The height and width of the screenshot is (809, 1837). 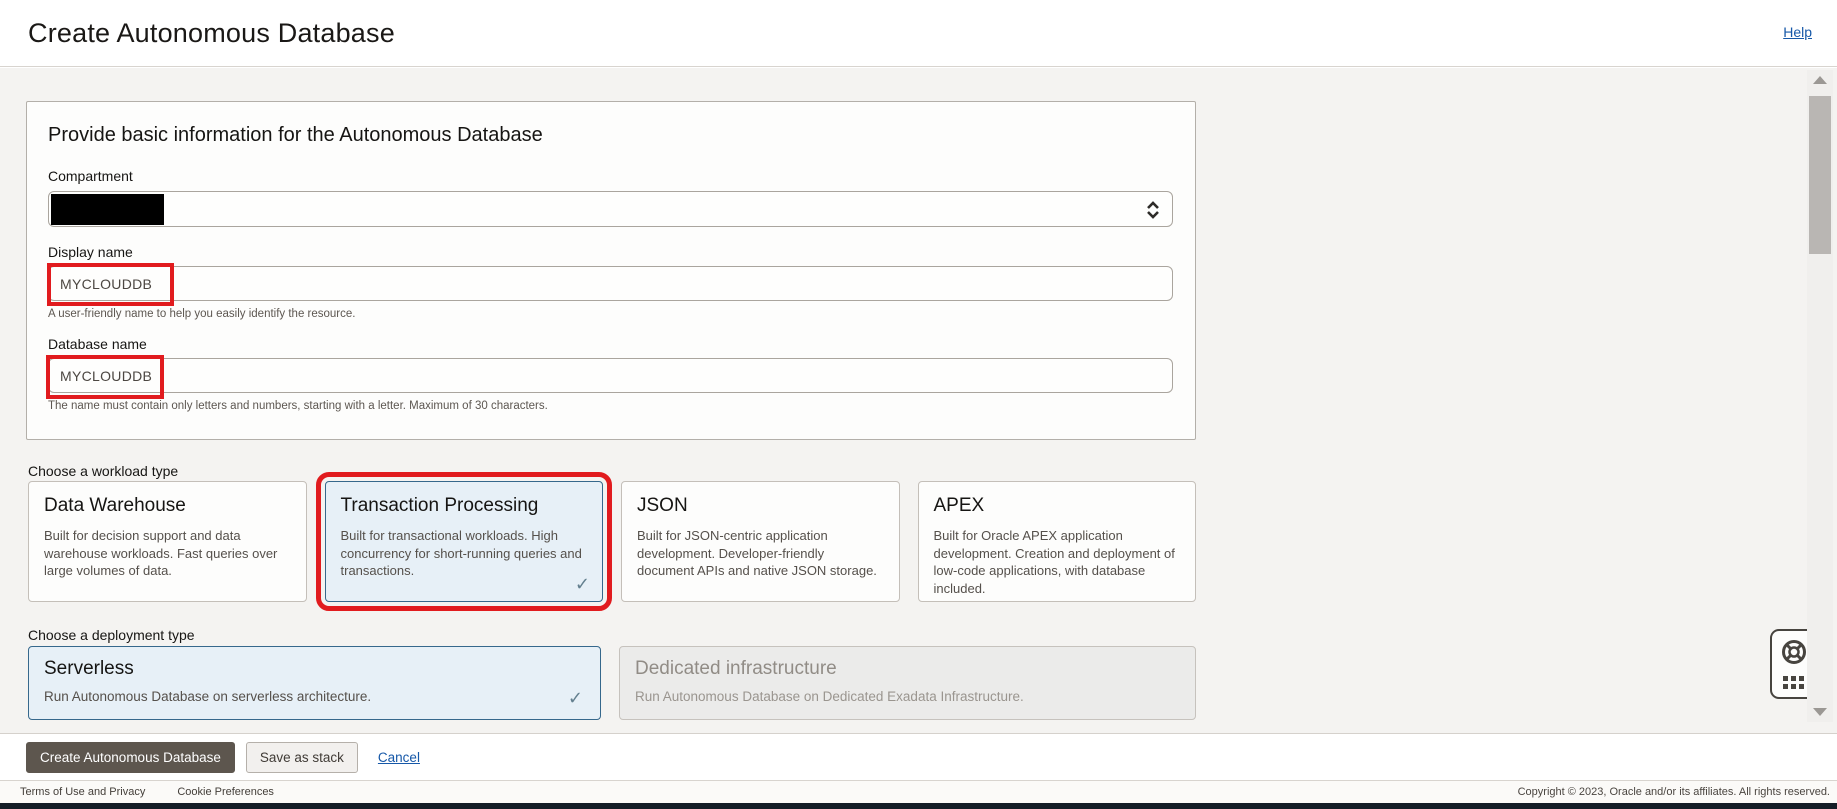 I want to click on card-title: Dedicated infrastructure, so click(x=736, y=668).